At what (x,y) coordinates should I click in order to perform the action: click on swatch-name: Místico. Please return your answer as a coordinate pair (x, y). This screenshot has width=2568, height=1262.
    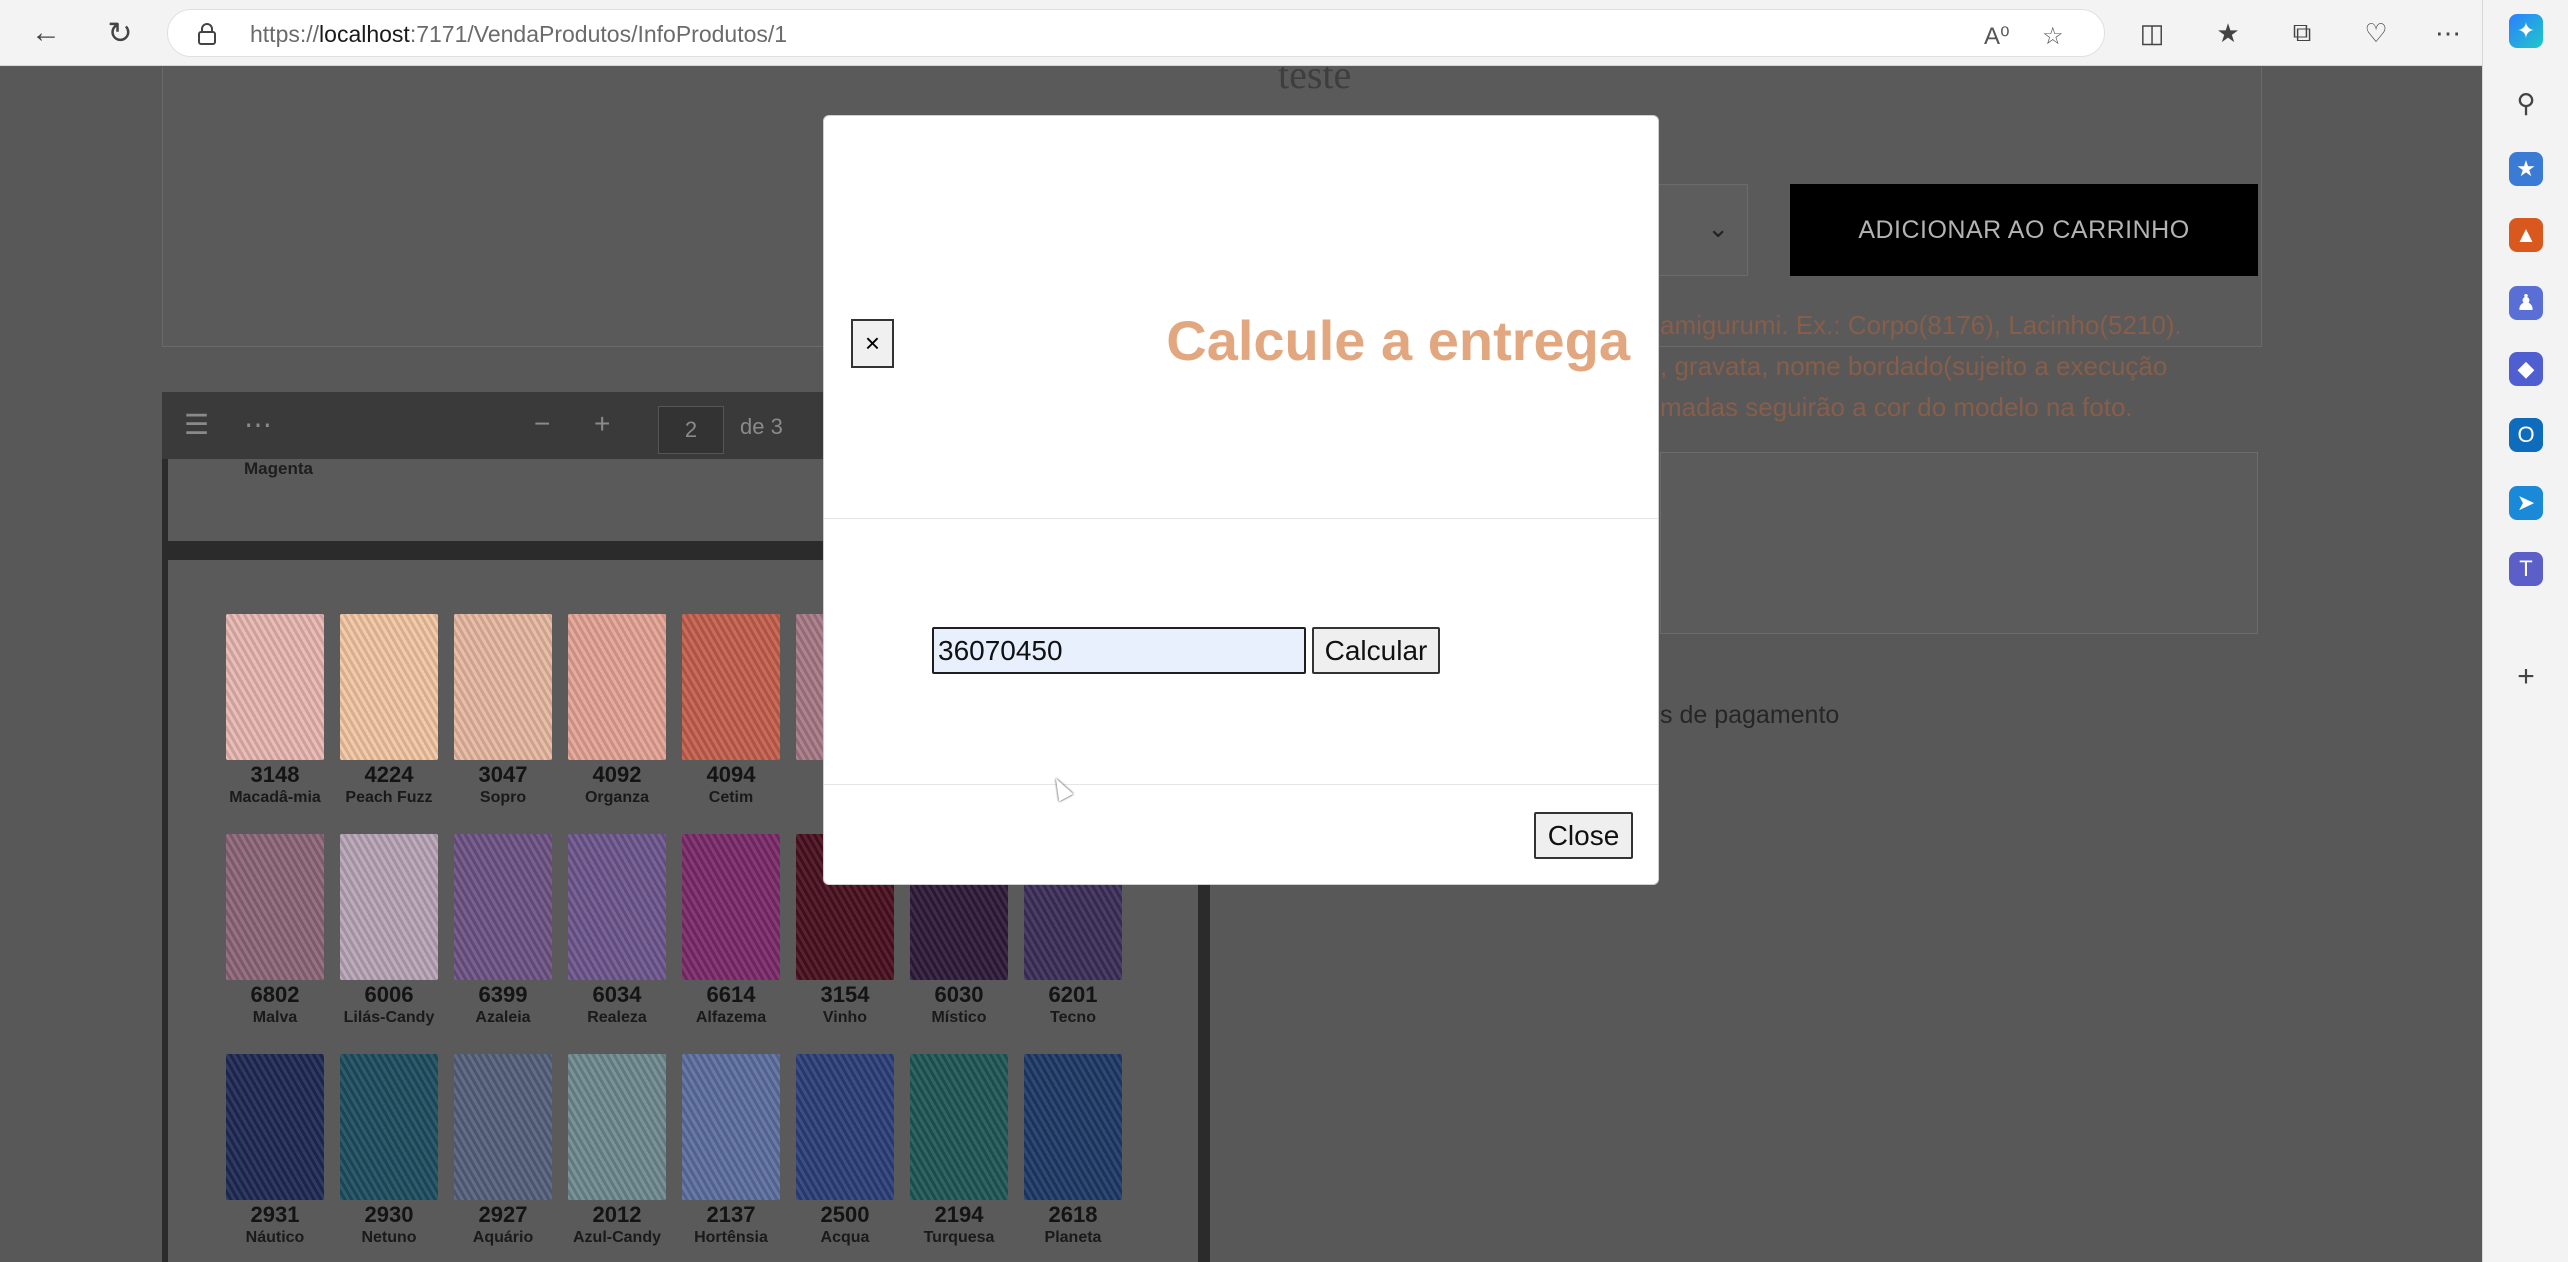
    Looking at the image, I should click on (959, 1017).